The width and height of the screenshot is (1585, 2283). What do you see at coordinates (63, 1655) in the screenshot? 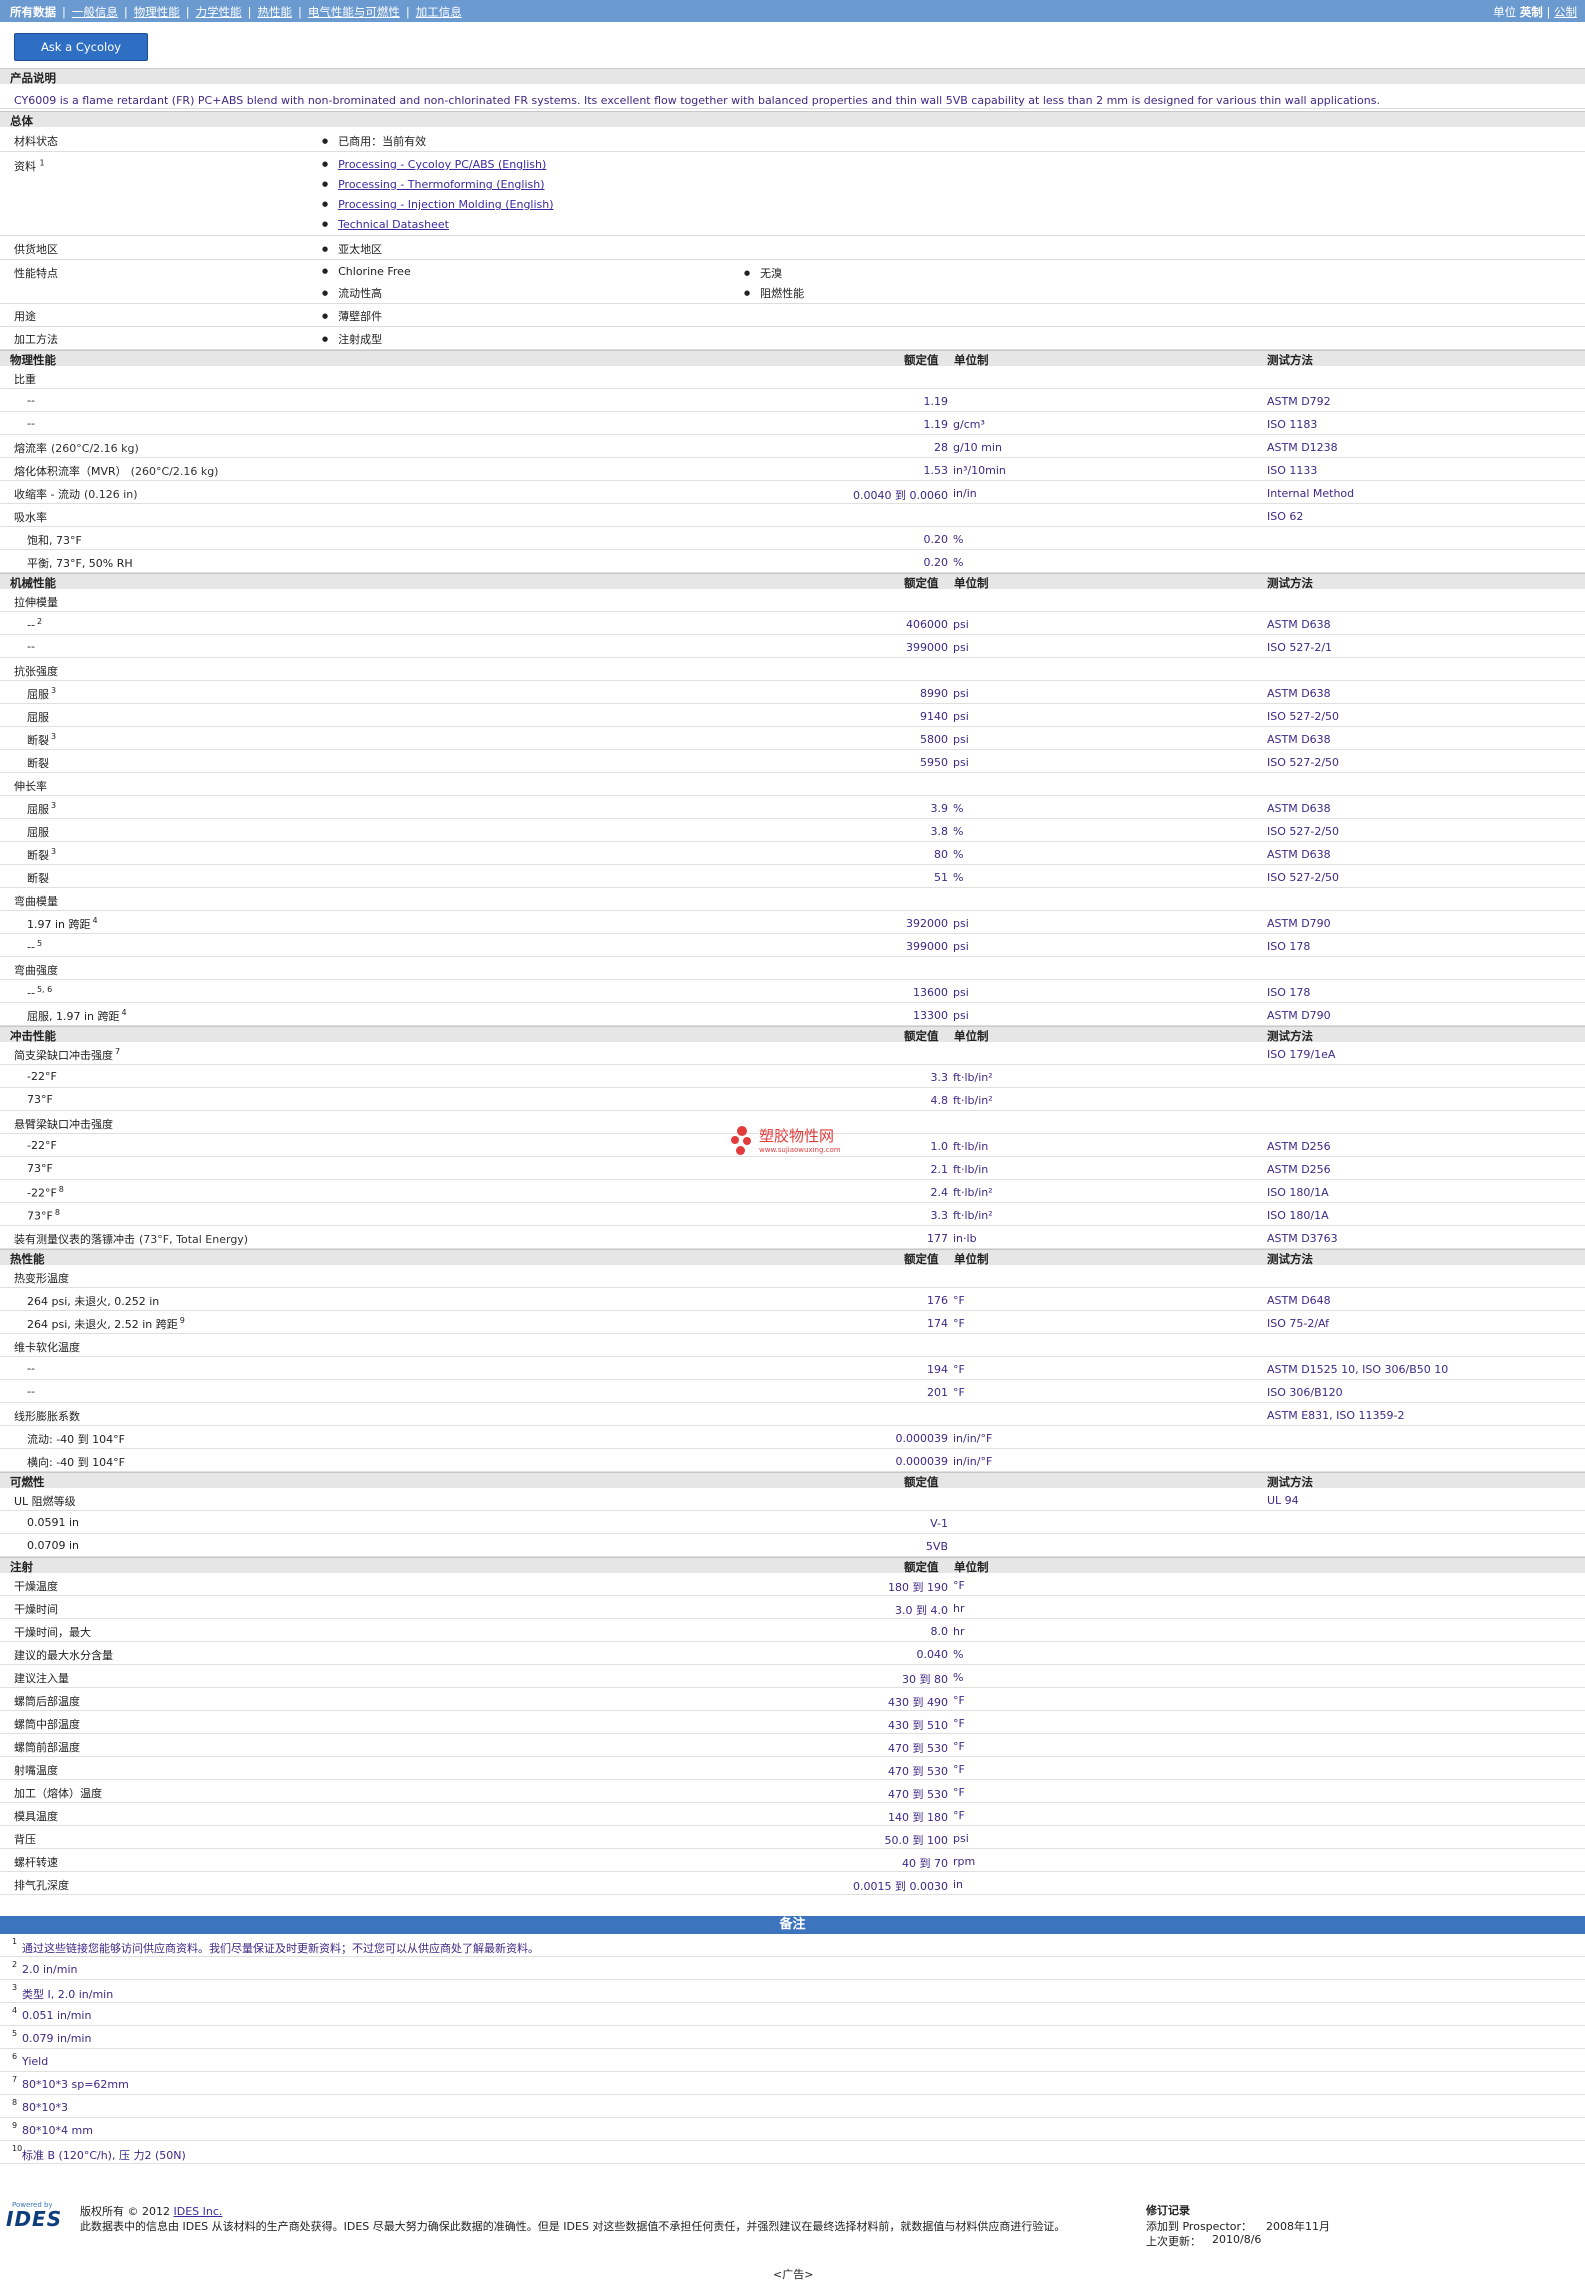
I see `property-name: 建议的最大水分含量` at bounding box center [63, 1655].